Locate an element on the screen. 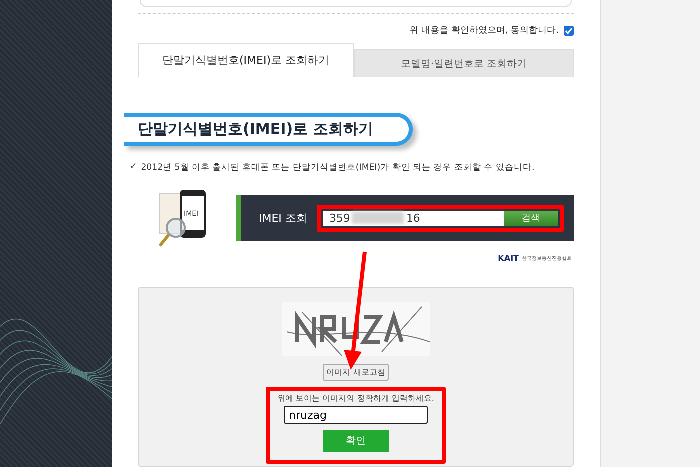  agreement-label: 위 내용을 확인하였으며, 동의합니다. is located at coordinates (484, 31).